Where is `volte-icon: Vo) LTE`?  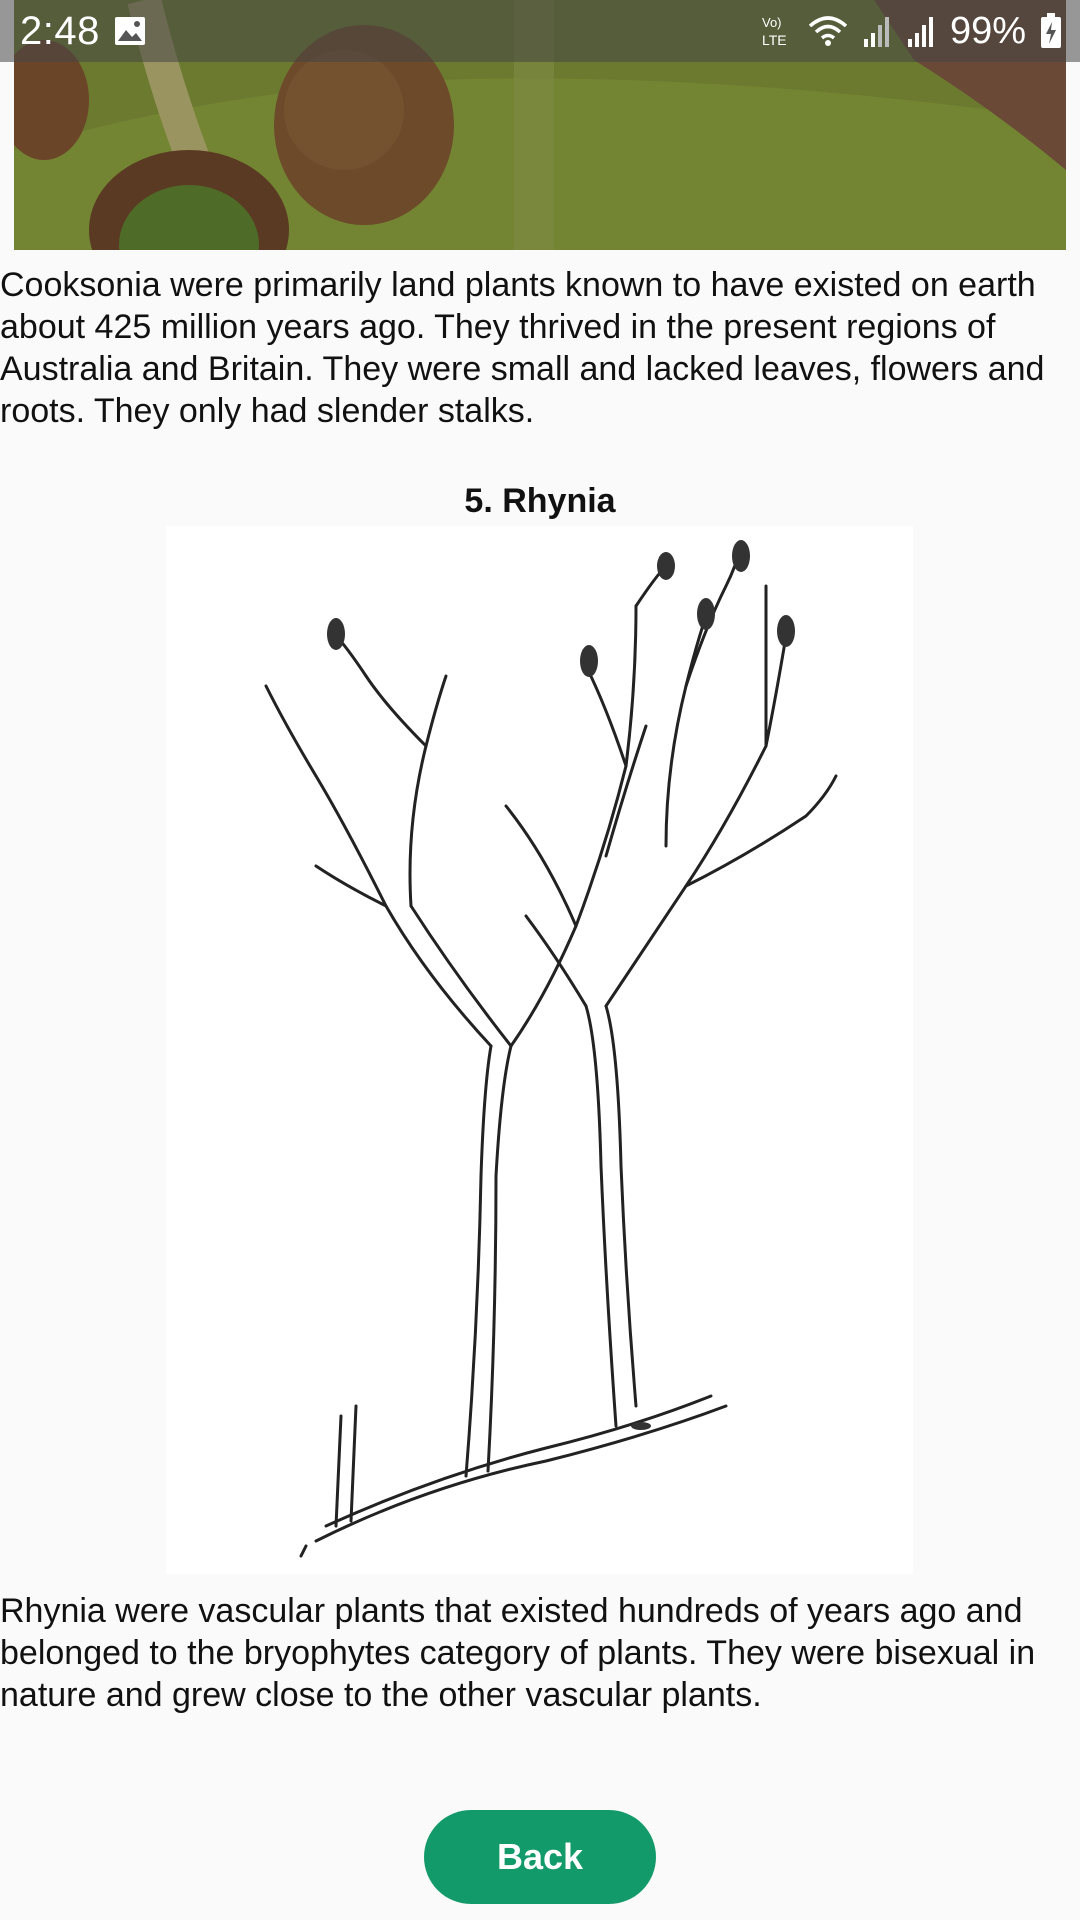 volte-icon: Vo) LTE is located at coordinates (777, 31).